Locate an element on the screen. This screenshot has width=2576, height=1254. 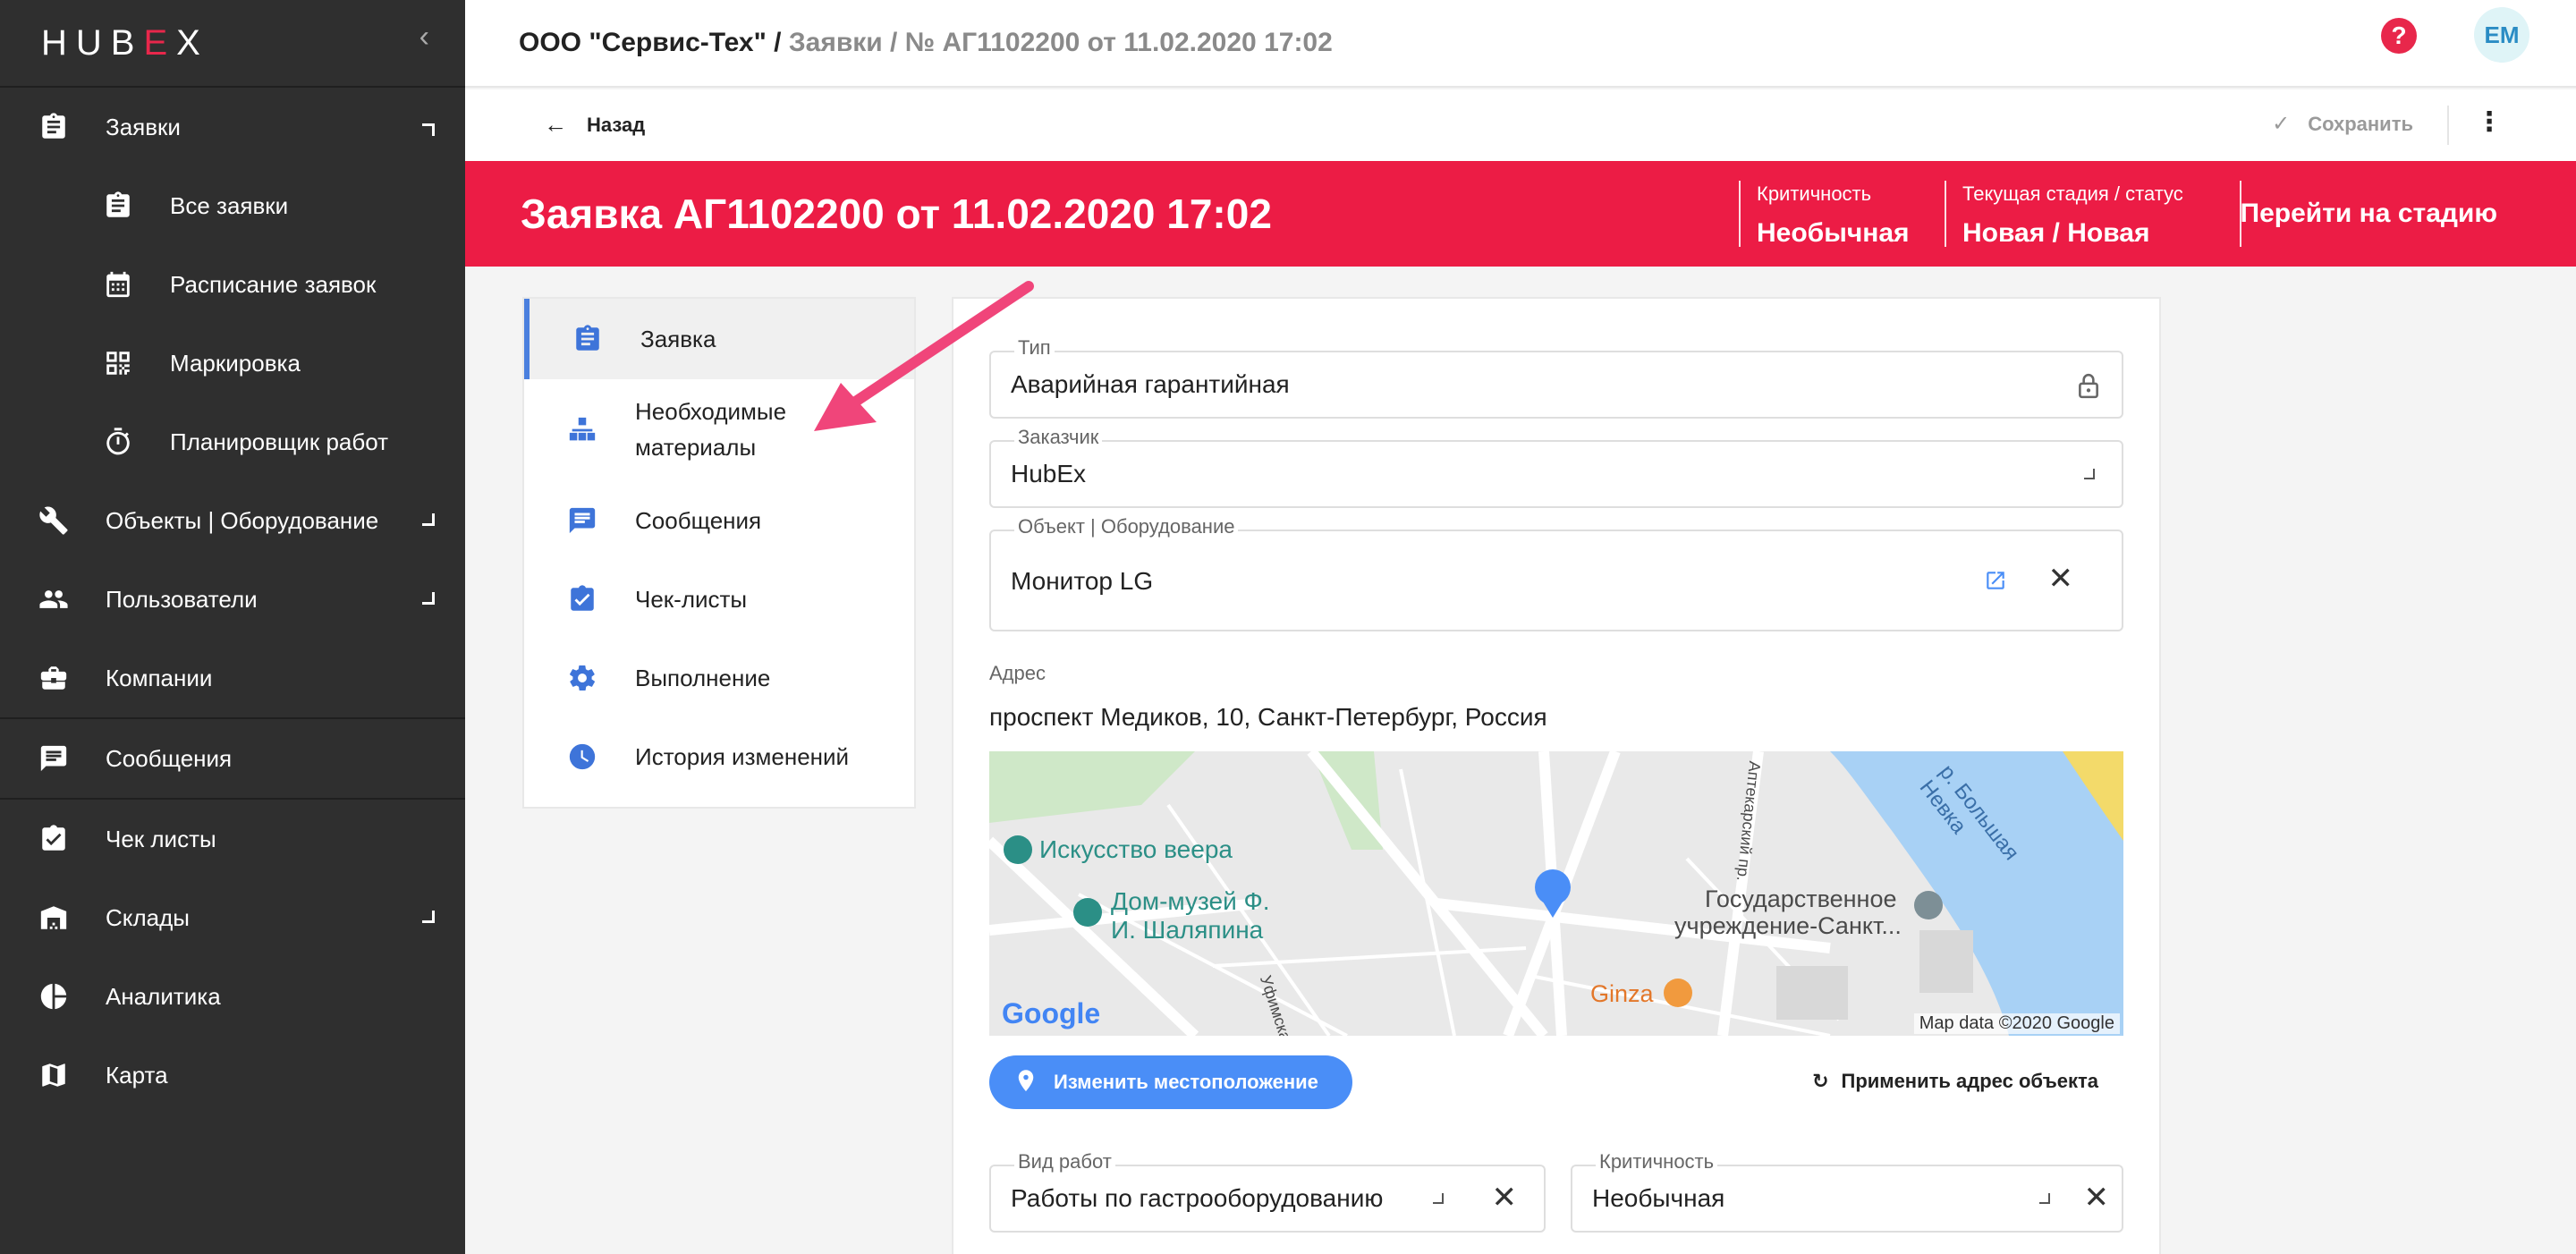
map-poi: И. Шаляпина is located at coordinates (1187, 931).